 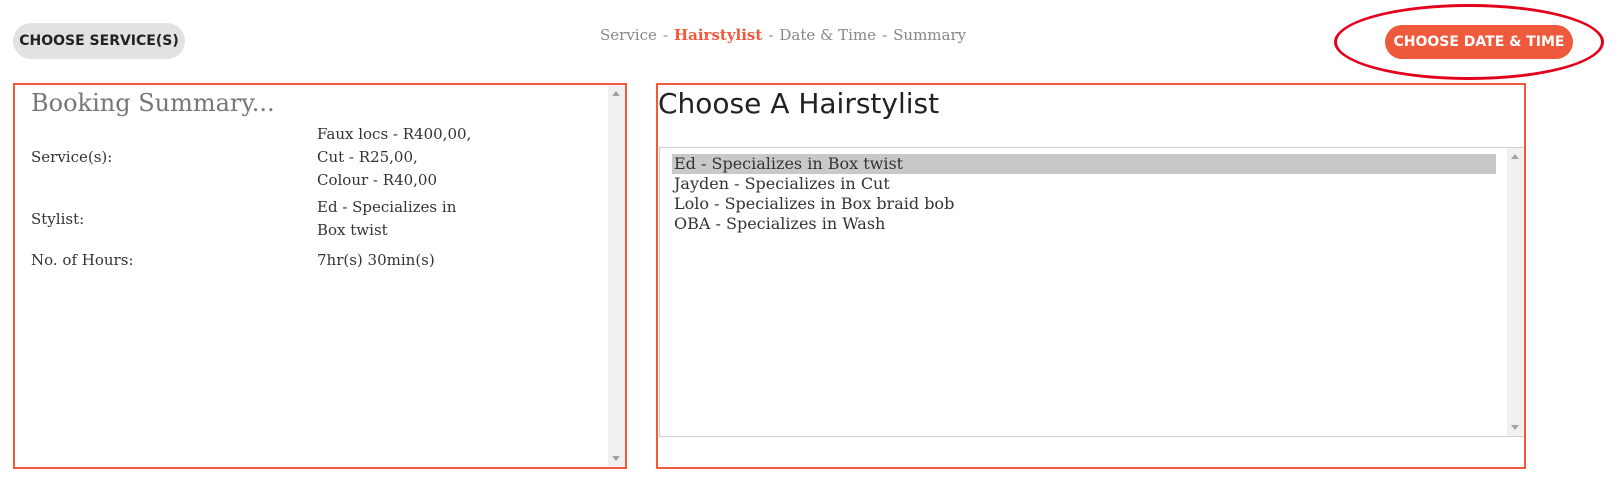 What do you see at coordinates (799, 103) in the screenshot?
I see `choose-hairstylist-title: Choose A Hairstylist` at bounding box center [799, 103].